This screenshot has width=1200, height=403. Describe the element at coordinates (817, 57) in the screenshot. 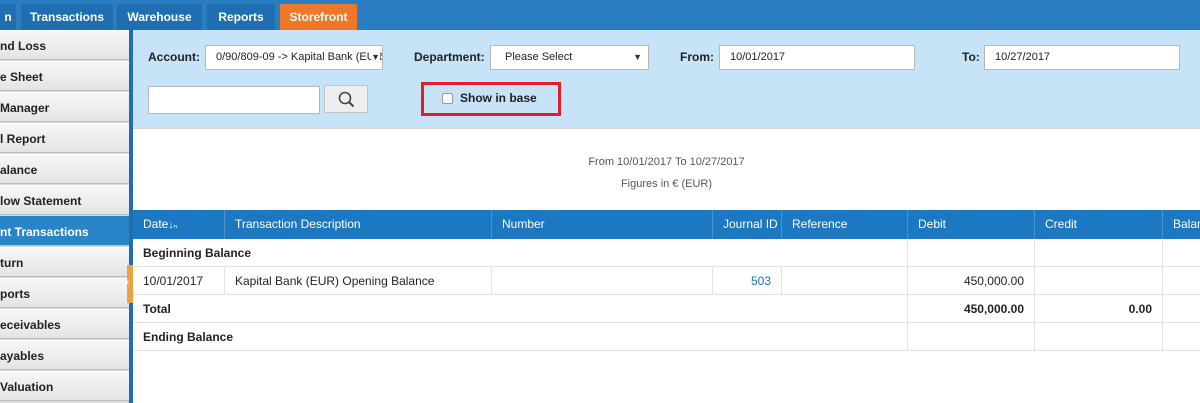

I see `from-date-input: 10/01/2017` at that location.